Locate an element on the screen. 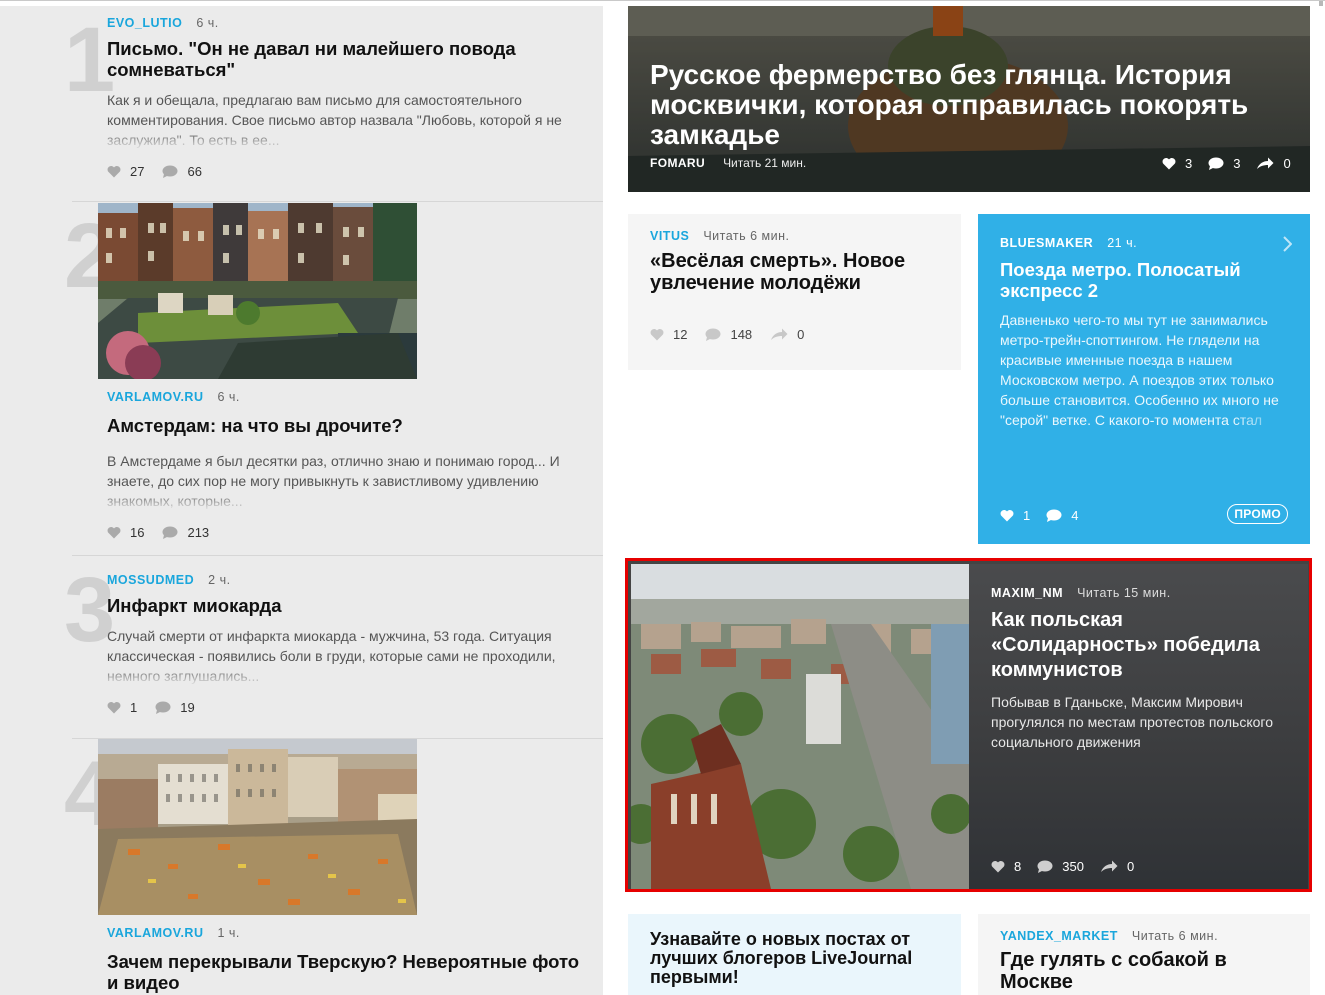 The height and width of the screenshot is (995, 1325). like-count: 12 is located at coordinates (668, 334).